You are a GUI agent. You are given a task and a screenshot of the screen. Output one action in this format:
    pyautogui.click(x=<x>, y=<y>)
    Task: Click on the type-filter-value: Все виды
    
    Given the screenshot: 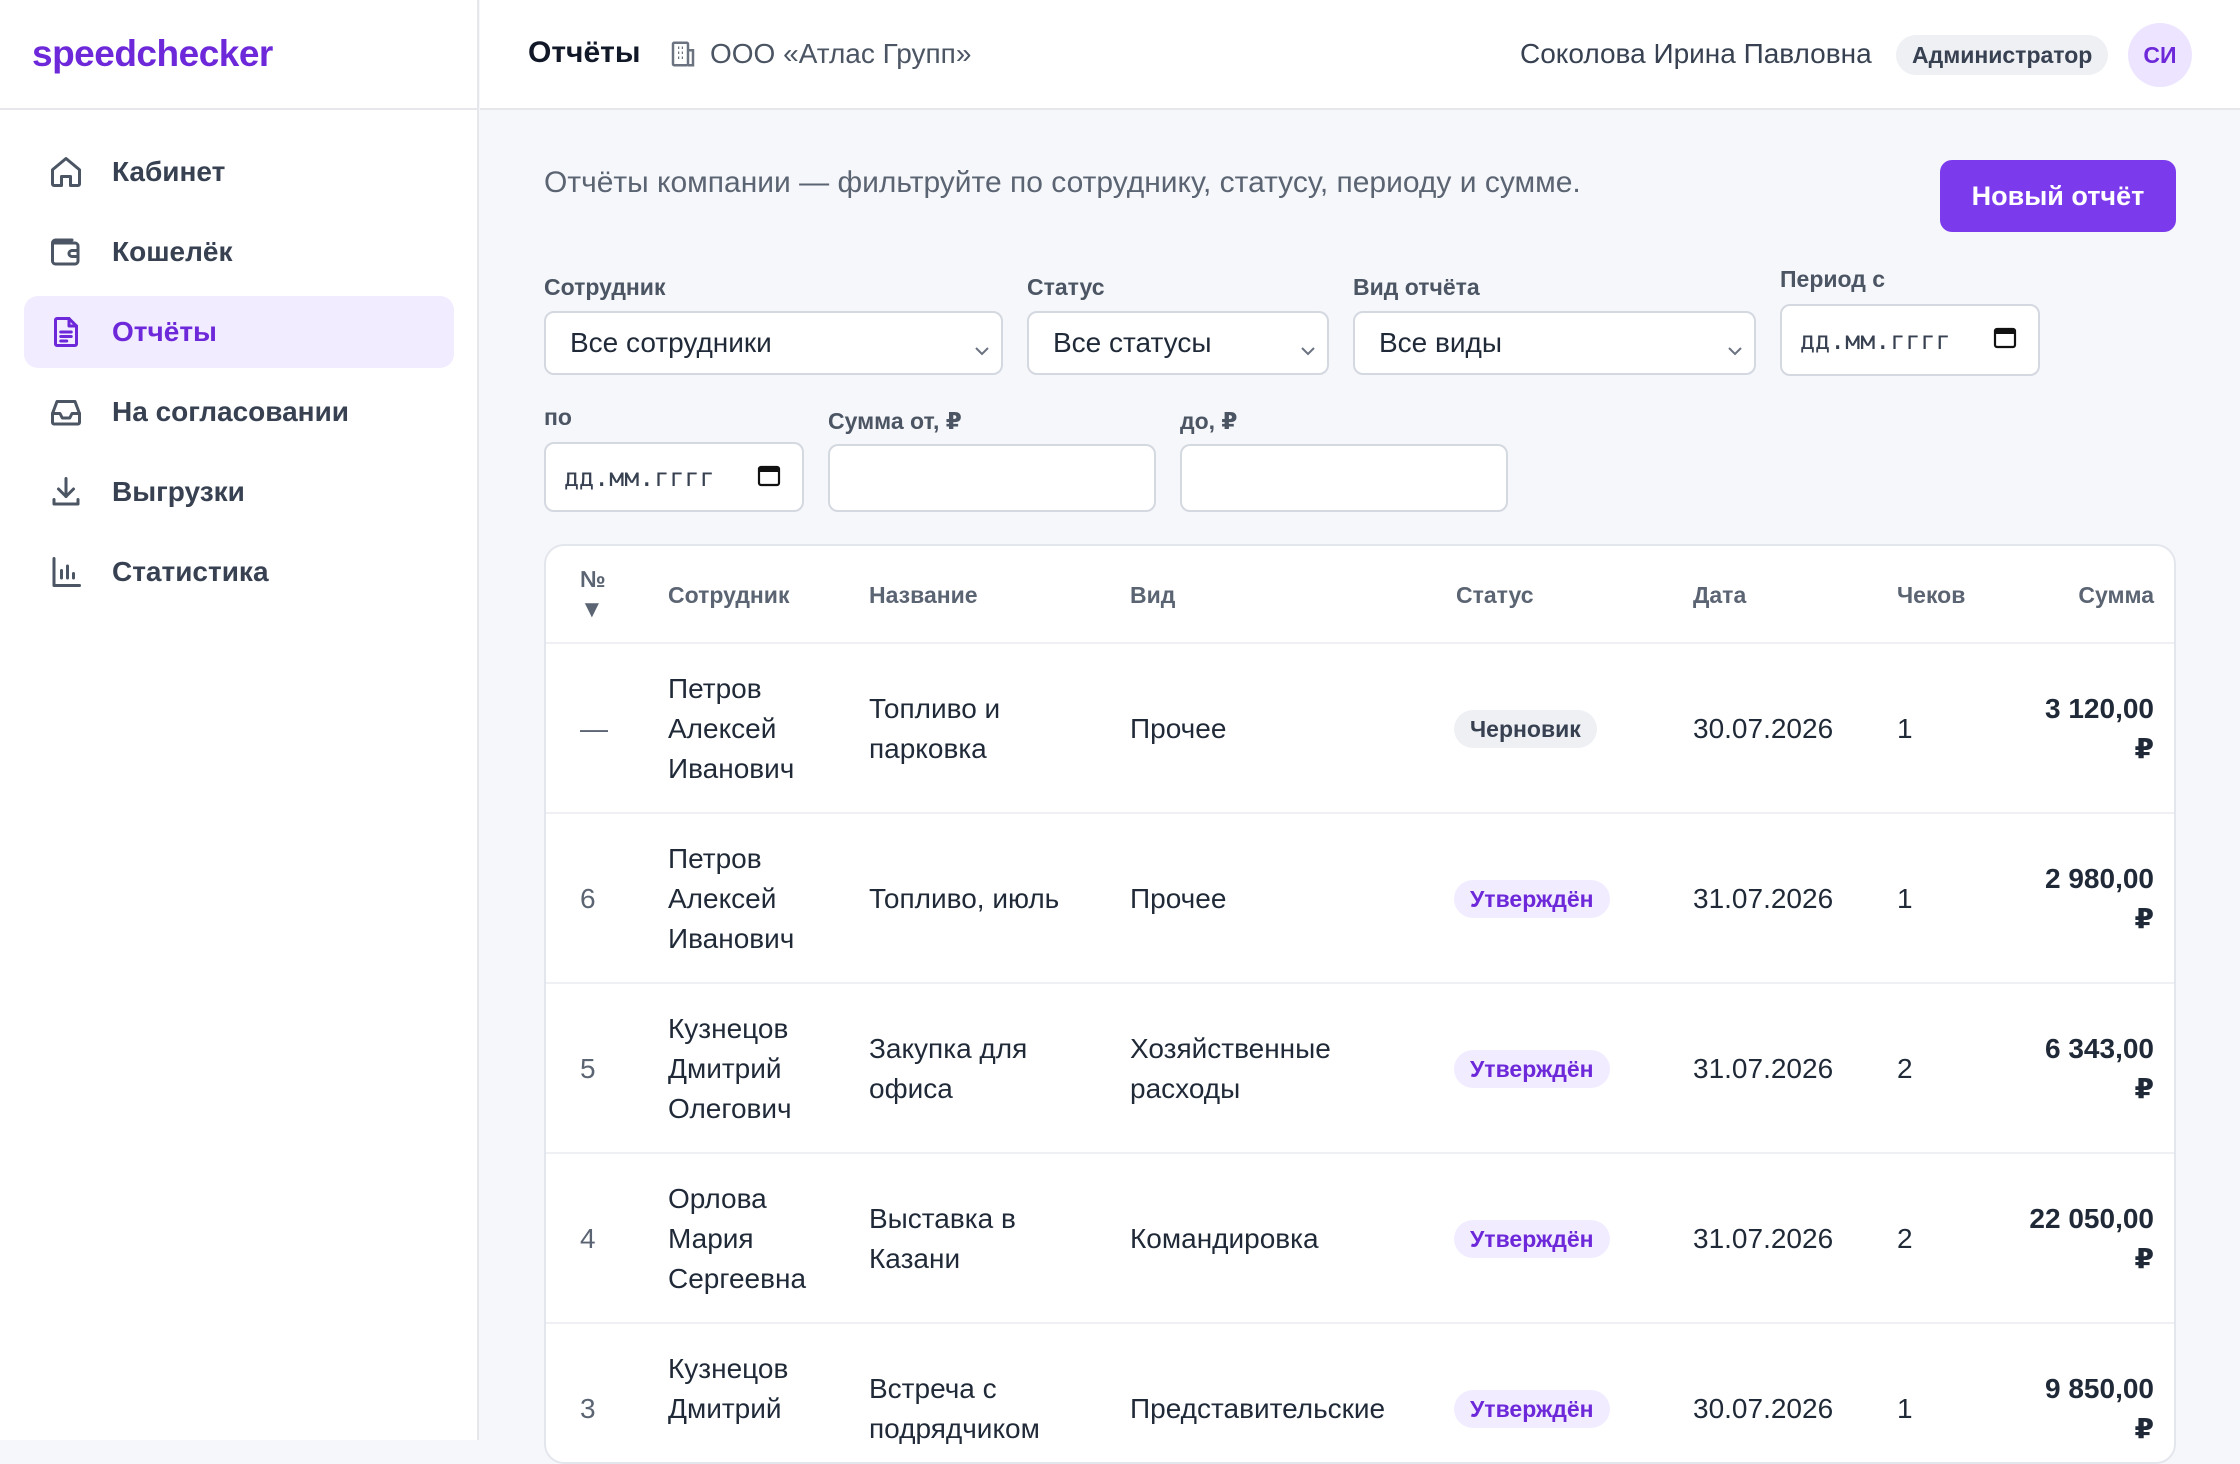 What is the action you would take?
    pyautogui.click(x=1441, y=342)
    